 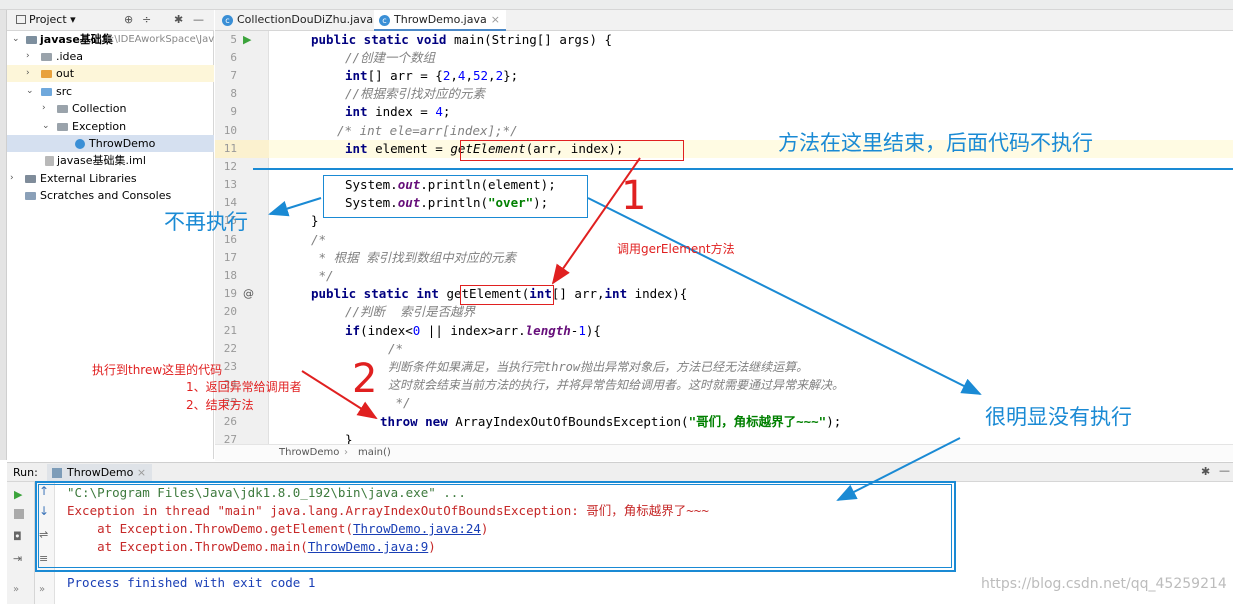 I want to click on code-line-18: */, so click(x=322, y=275).